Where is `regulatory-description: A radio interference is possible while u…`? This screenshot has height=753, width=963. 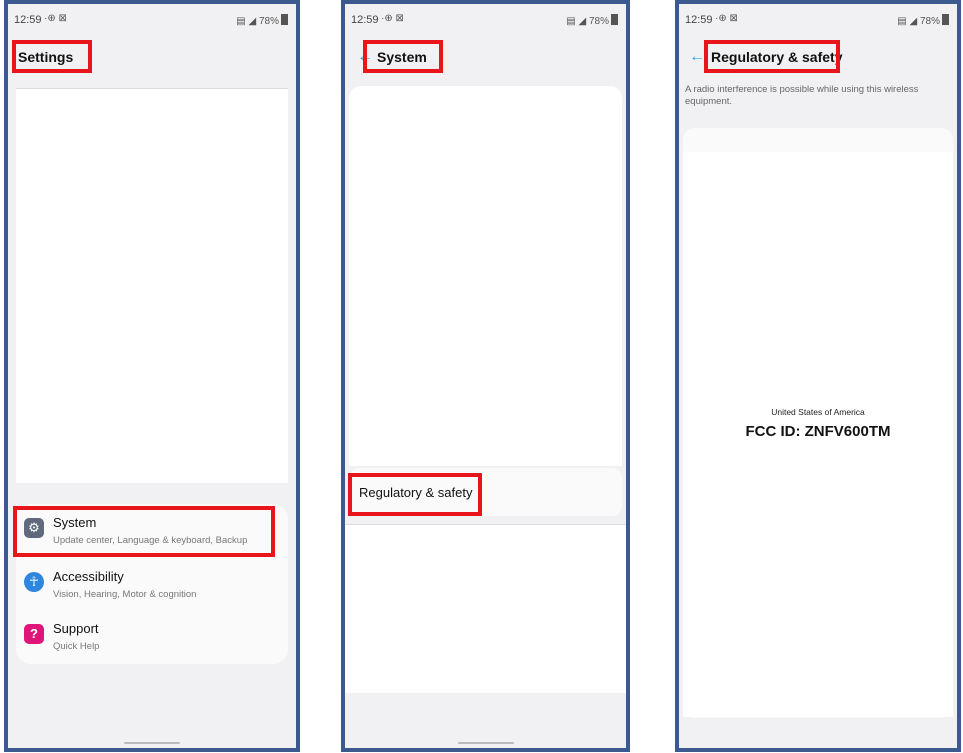
regulatory-description: A radio interference is possible while u… is located at coordinates (802, 95).